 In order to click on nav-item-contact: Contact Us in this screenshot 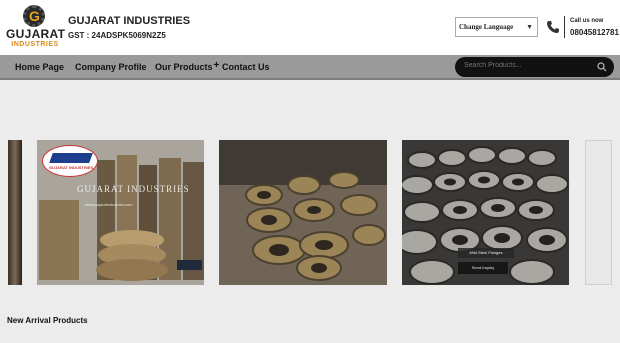, I will do `click(246, 67)`.